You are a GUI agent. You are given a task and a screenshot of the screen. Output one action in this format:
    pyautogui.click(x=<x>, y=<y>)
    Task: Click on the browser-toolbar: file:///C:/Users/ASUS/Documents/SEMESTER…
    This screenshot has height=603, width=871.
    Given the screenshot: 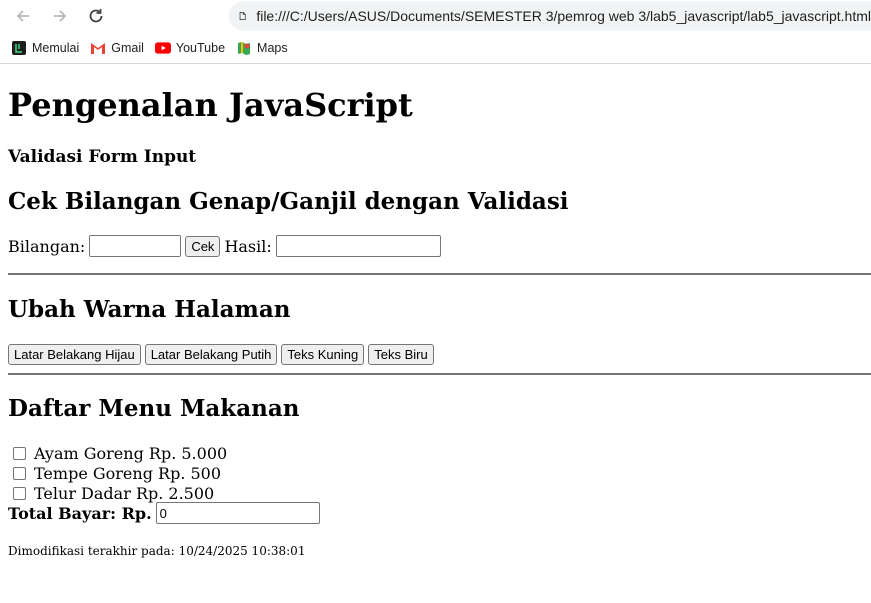 What is the action you would take?
    pyautogui.click(x=435, y=16)
    